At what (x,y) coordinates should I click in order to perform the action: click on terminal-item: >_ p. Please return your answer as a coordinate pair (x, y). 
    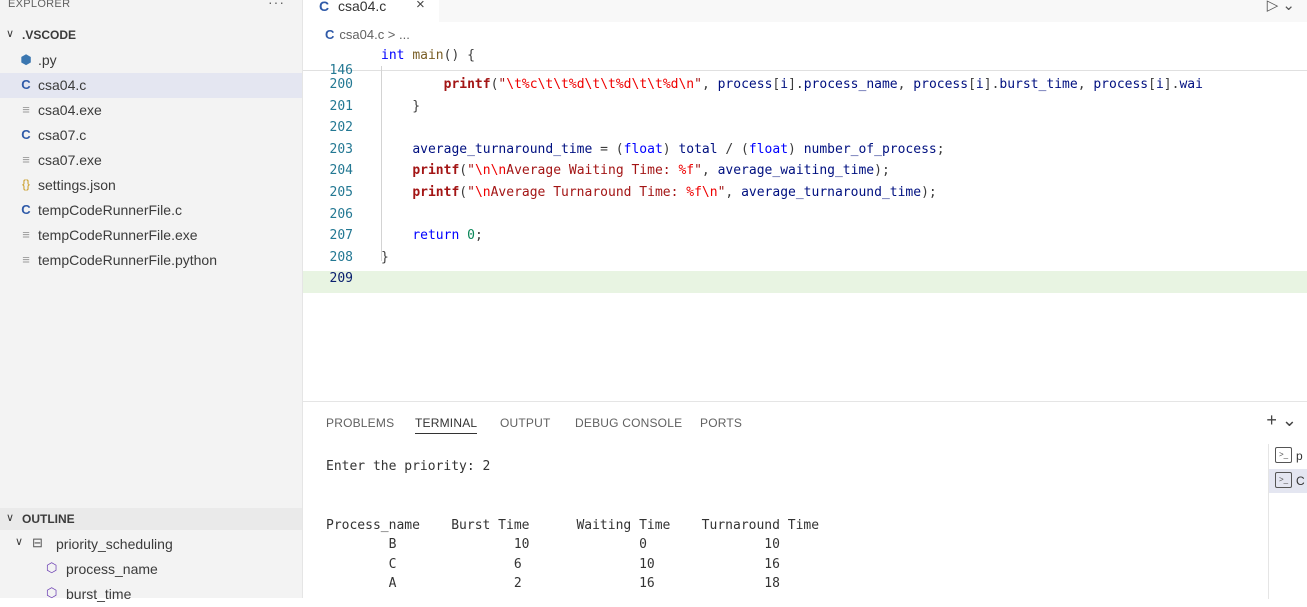
    Looking at the image, I should click on (1288, 456).